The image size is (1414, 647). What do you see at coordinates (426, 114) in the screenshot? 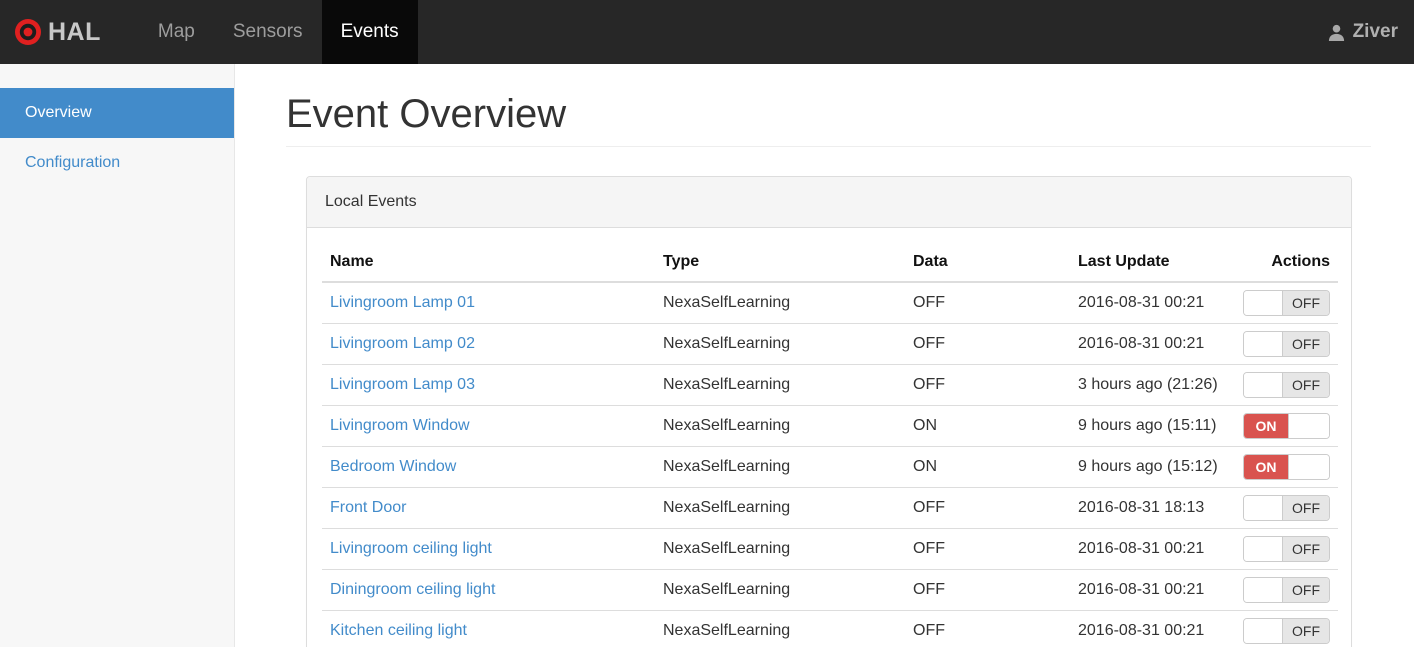
I see `page-title: Event Overview` at bounding box center [426, 114].